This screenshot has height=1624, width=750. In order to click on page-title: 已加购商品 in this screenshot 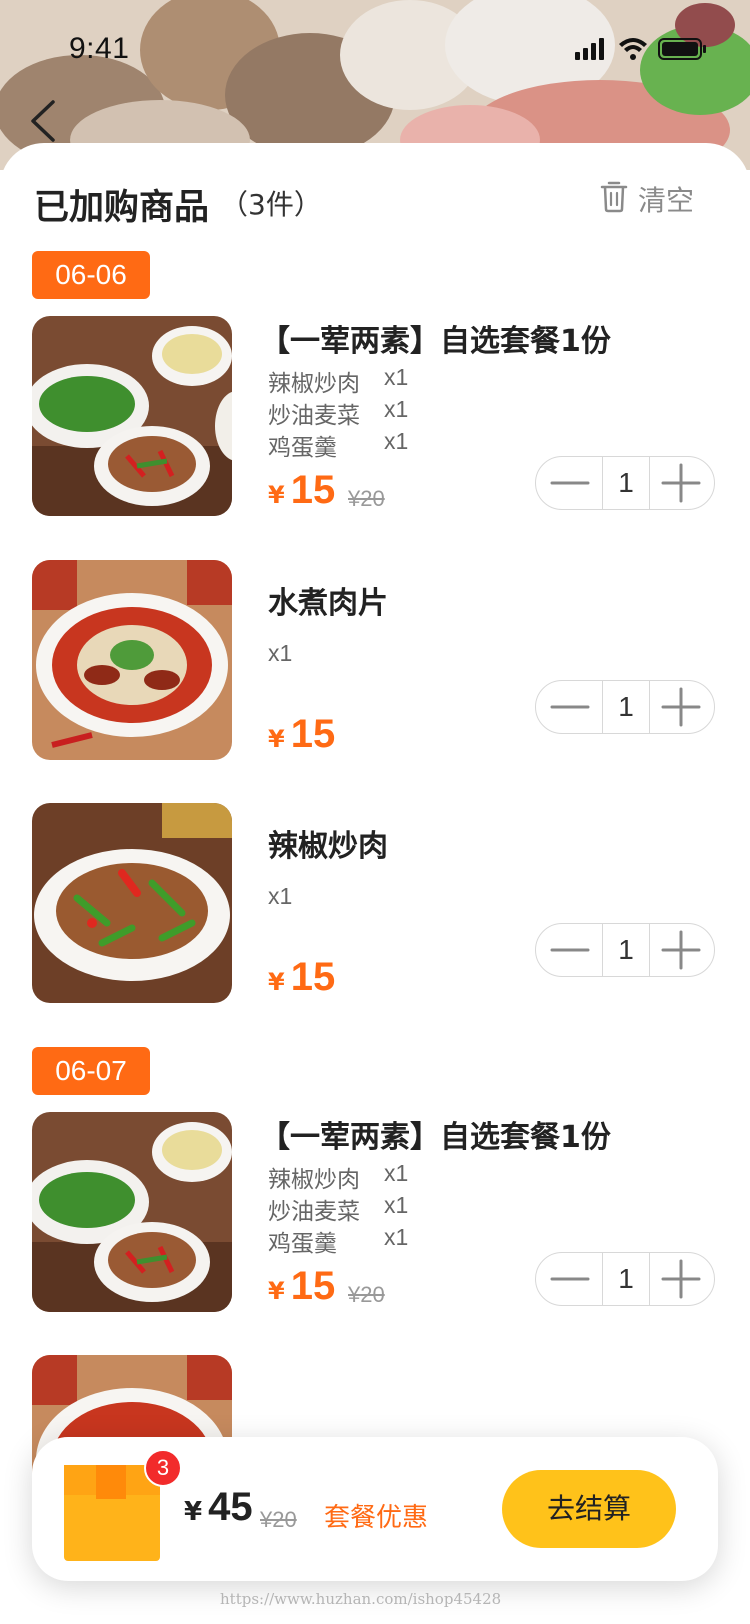, I will do `click(122, 208)`.